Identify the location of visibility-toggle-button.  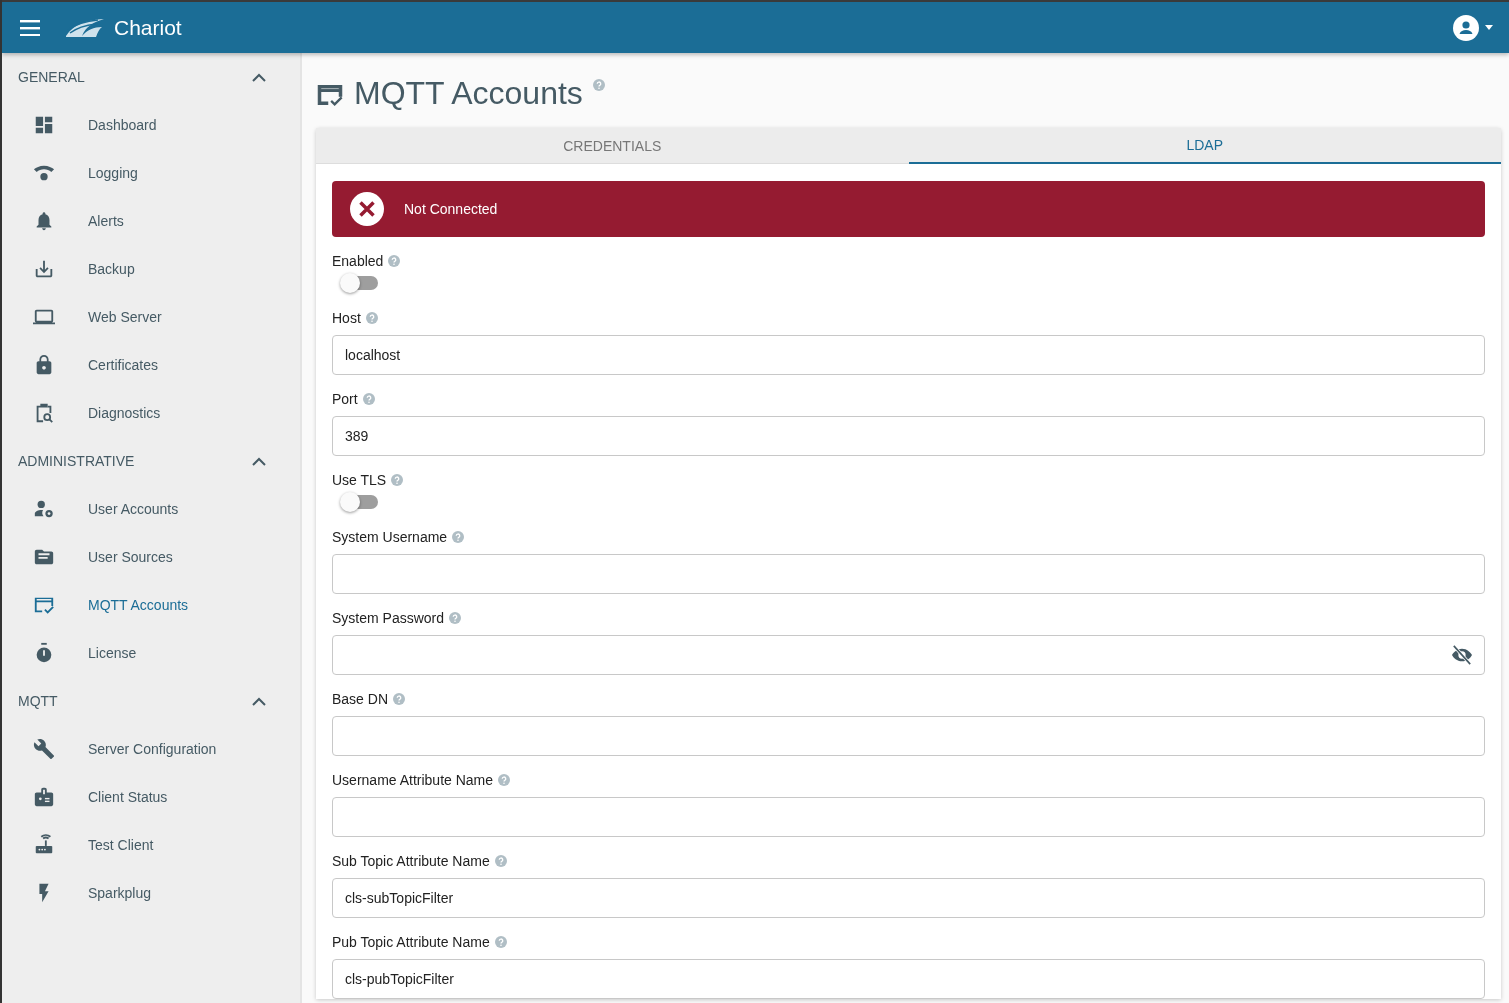
(1462, 655).